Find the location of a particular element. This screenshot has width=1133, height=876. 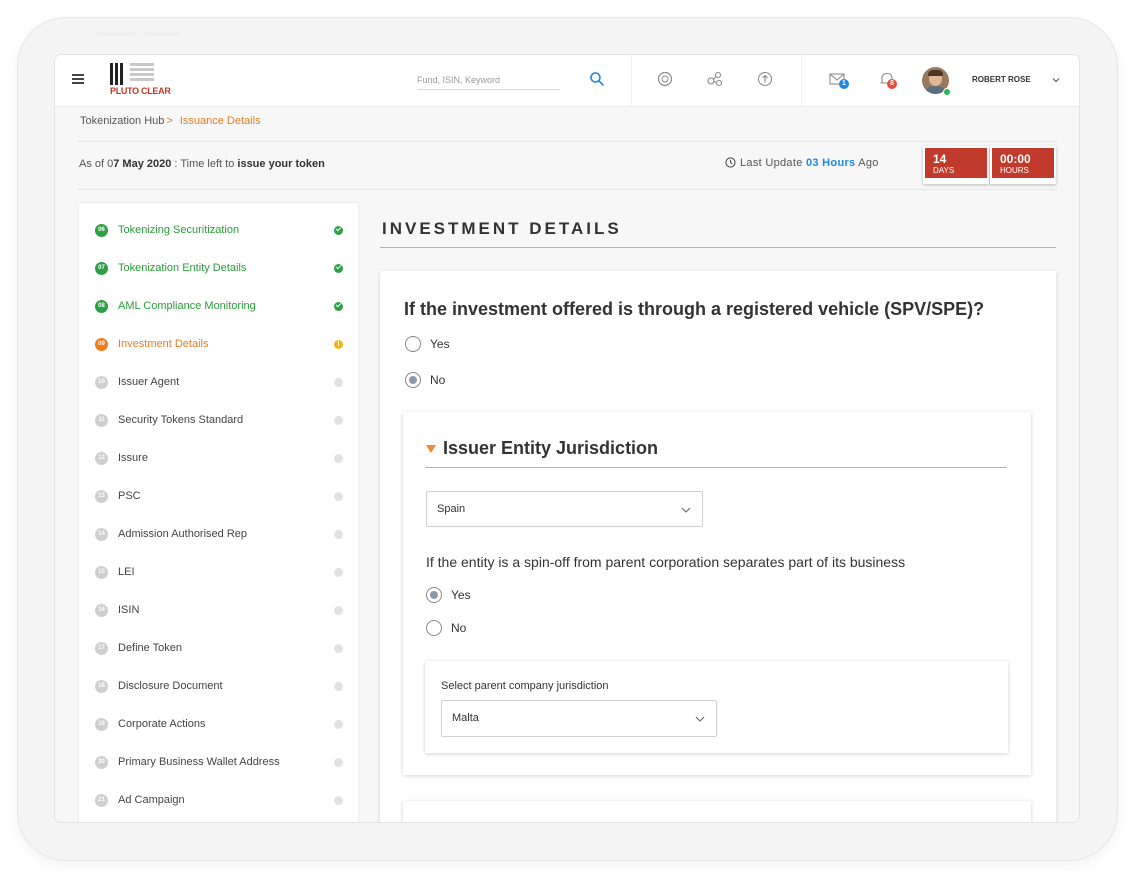

step-label: Primary Business Wallet Address is located at coordinates (199, 762).